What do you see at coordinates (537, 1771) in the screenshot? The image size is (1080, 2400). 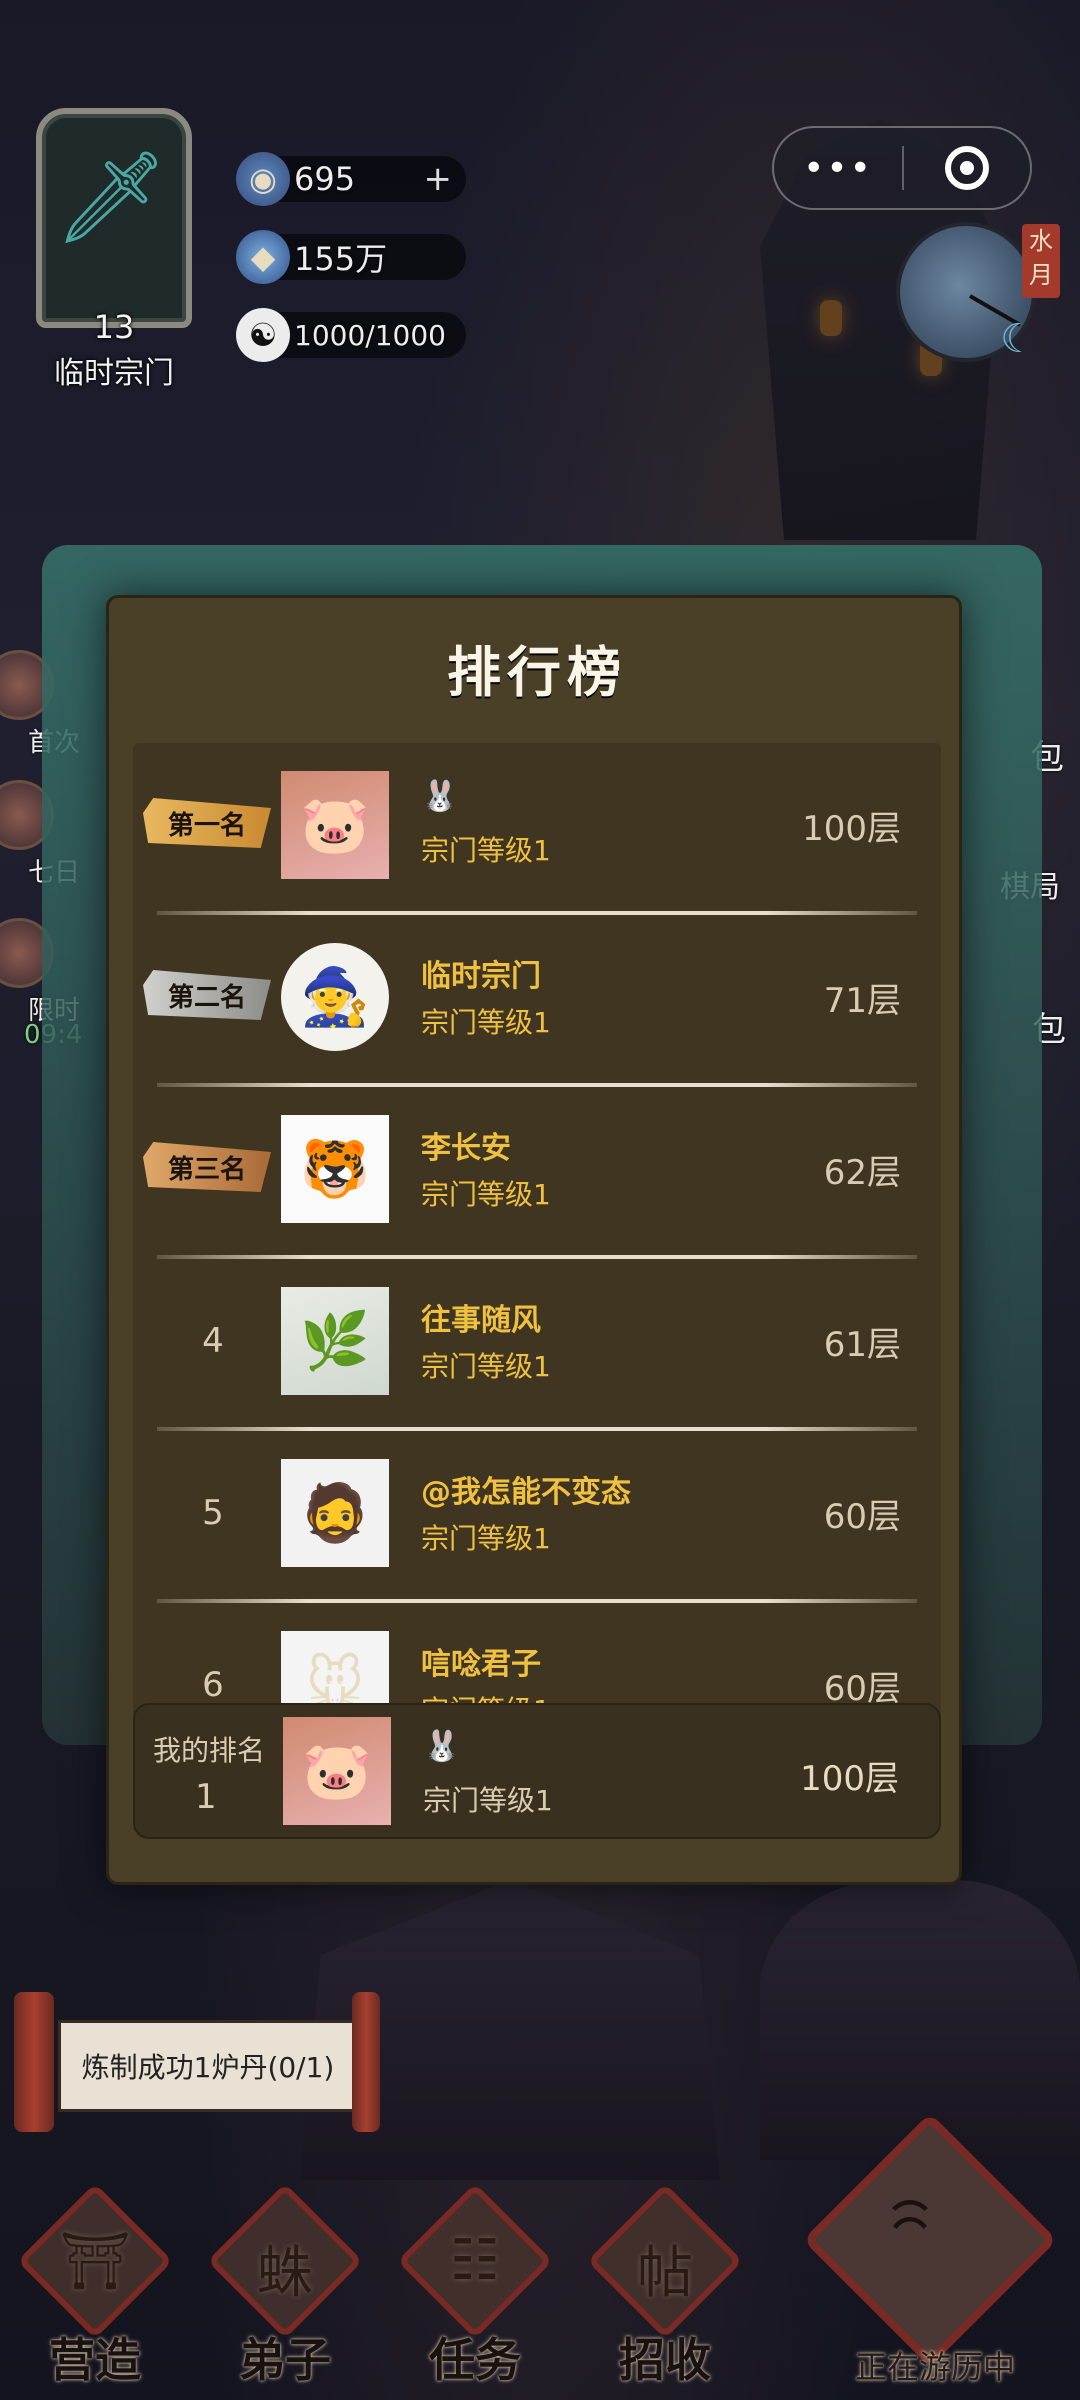 I see `my-rank-bar: 我的排名 1 🐷 🐰 宗门等级1 100层` at bounding box center [537, 1771].